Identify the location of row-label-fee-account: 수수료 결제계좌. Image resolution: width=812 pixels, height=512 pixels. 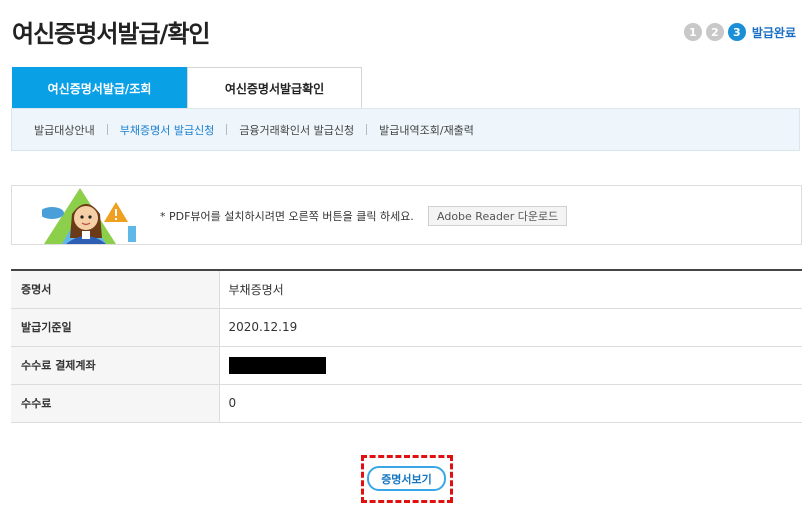
(115, 365).